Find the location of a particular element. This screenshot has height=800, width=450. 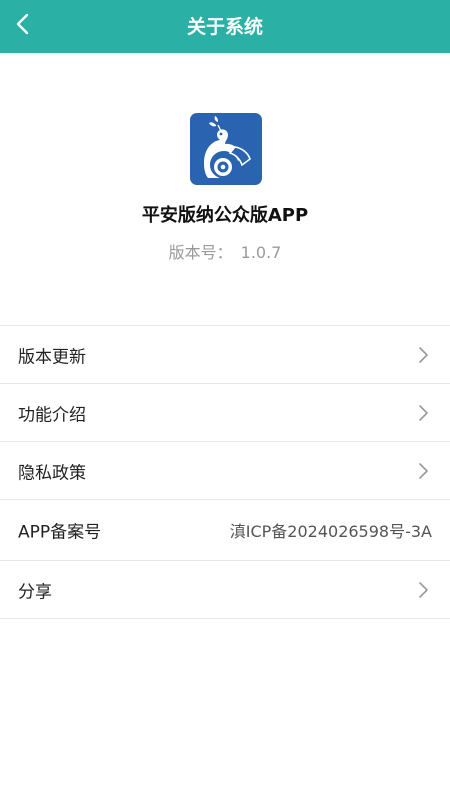

menu-item-privacy-policy: 隐私政策 is located at coordinates (225, 471).